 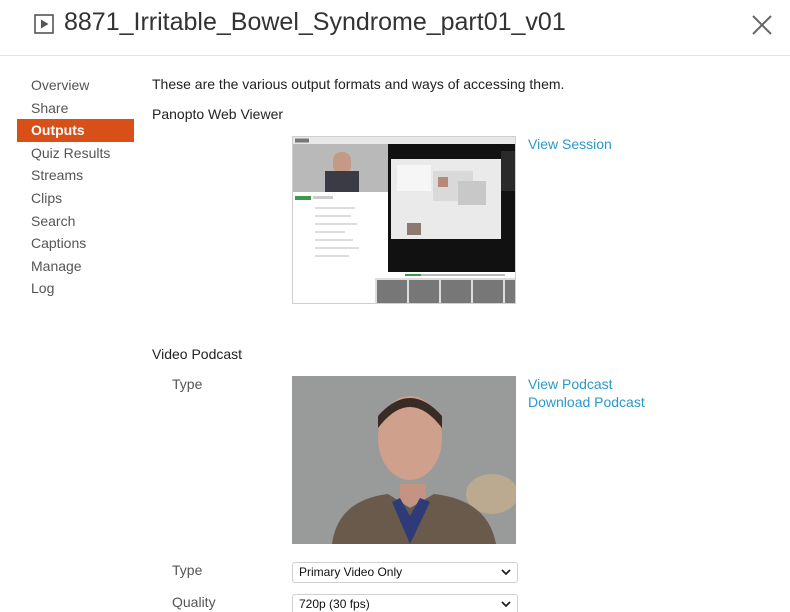 What do you see at coordinates (75, 175) in the screenshot?
I see `sidebar-item-streams: Streams` at bounding box center [75, 175].